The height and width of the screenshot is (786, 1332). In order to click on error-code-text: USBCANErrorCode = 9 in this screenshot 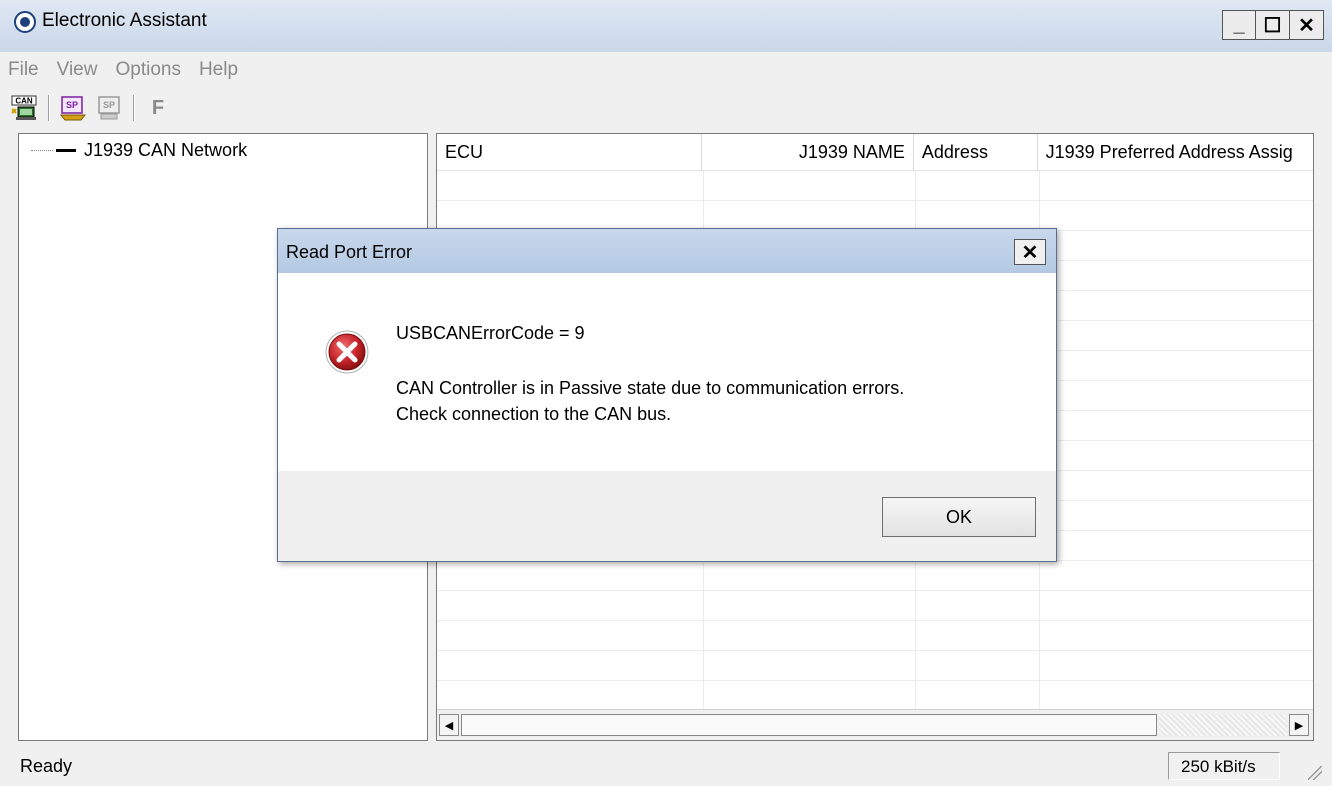, I will do `click(490, 333)`.